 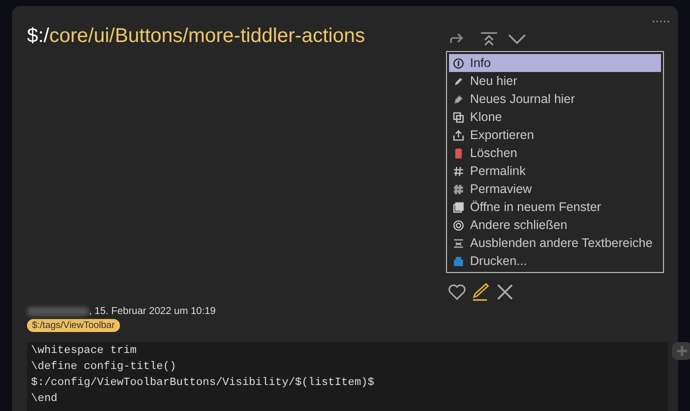 I want to click on modified-date: , 15. Februar 2022 um 10:19, so click(x=152, y=311).